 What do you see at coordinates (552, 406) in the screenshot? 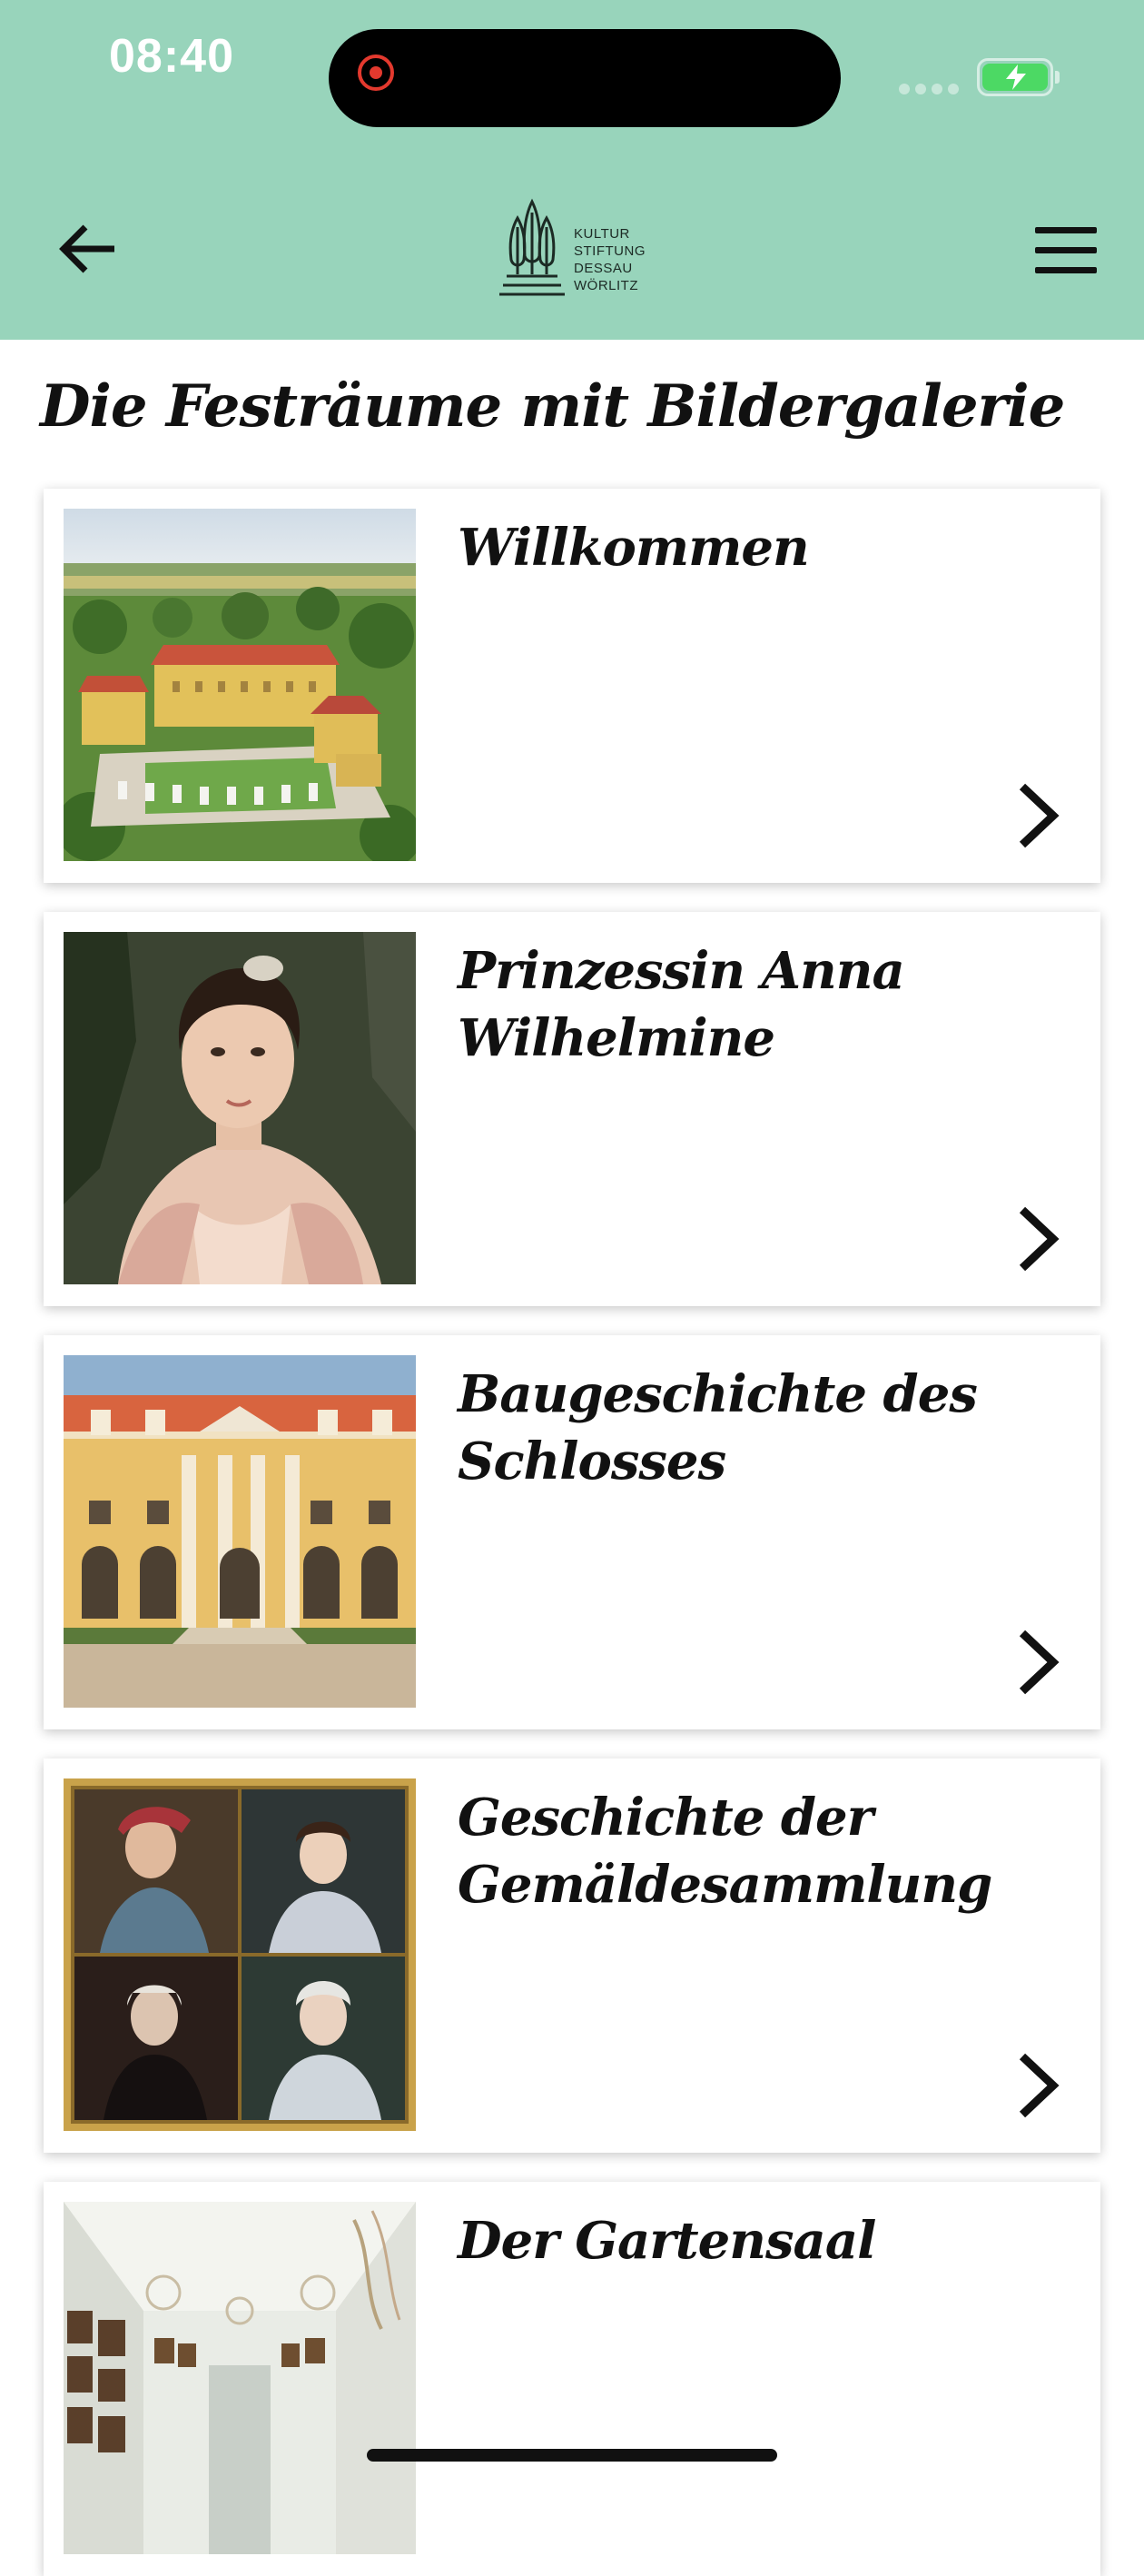
I see `page-title: Die Festräume mit Bildergalerie` at bounding box center [552, 406].